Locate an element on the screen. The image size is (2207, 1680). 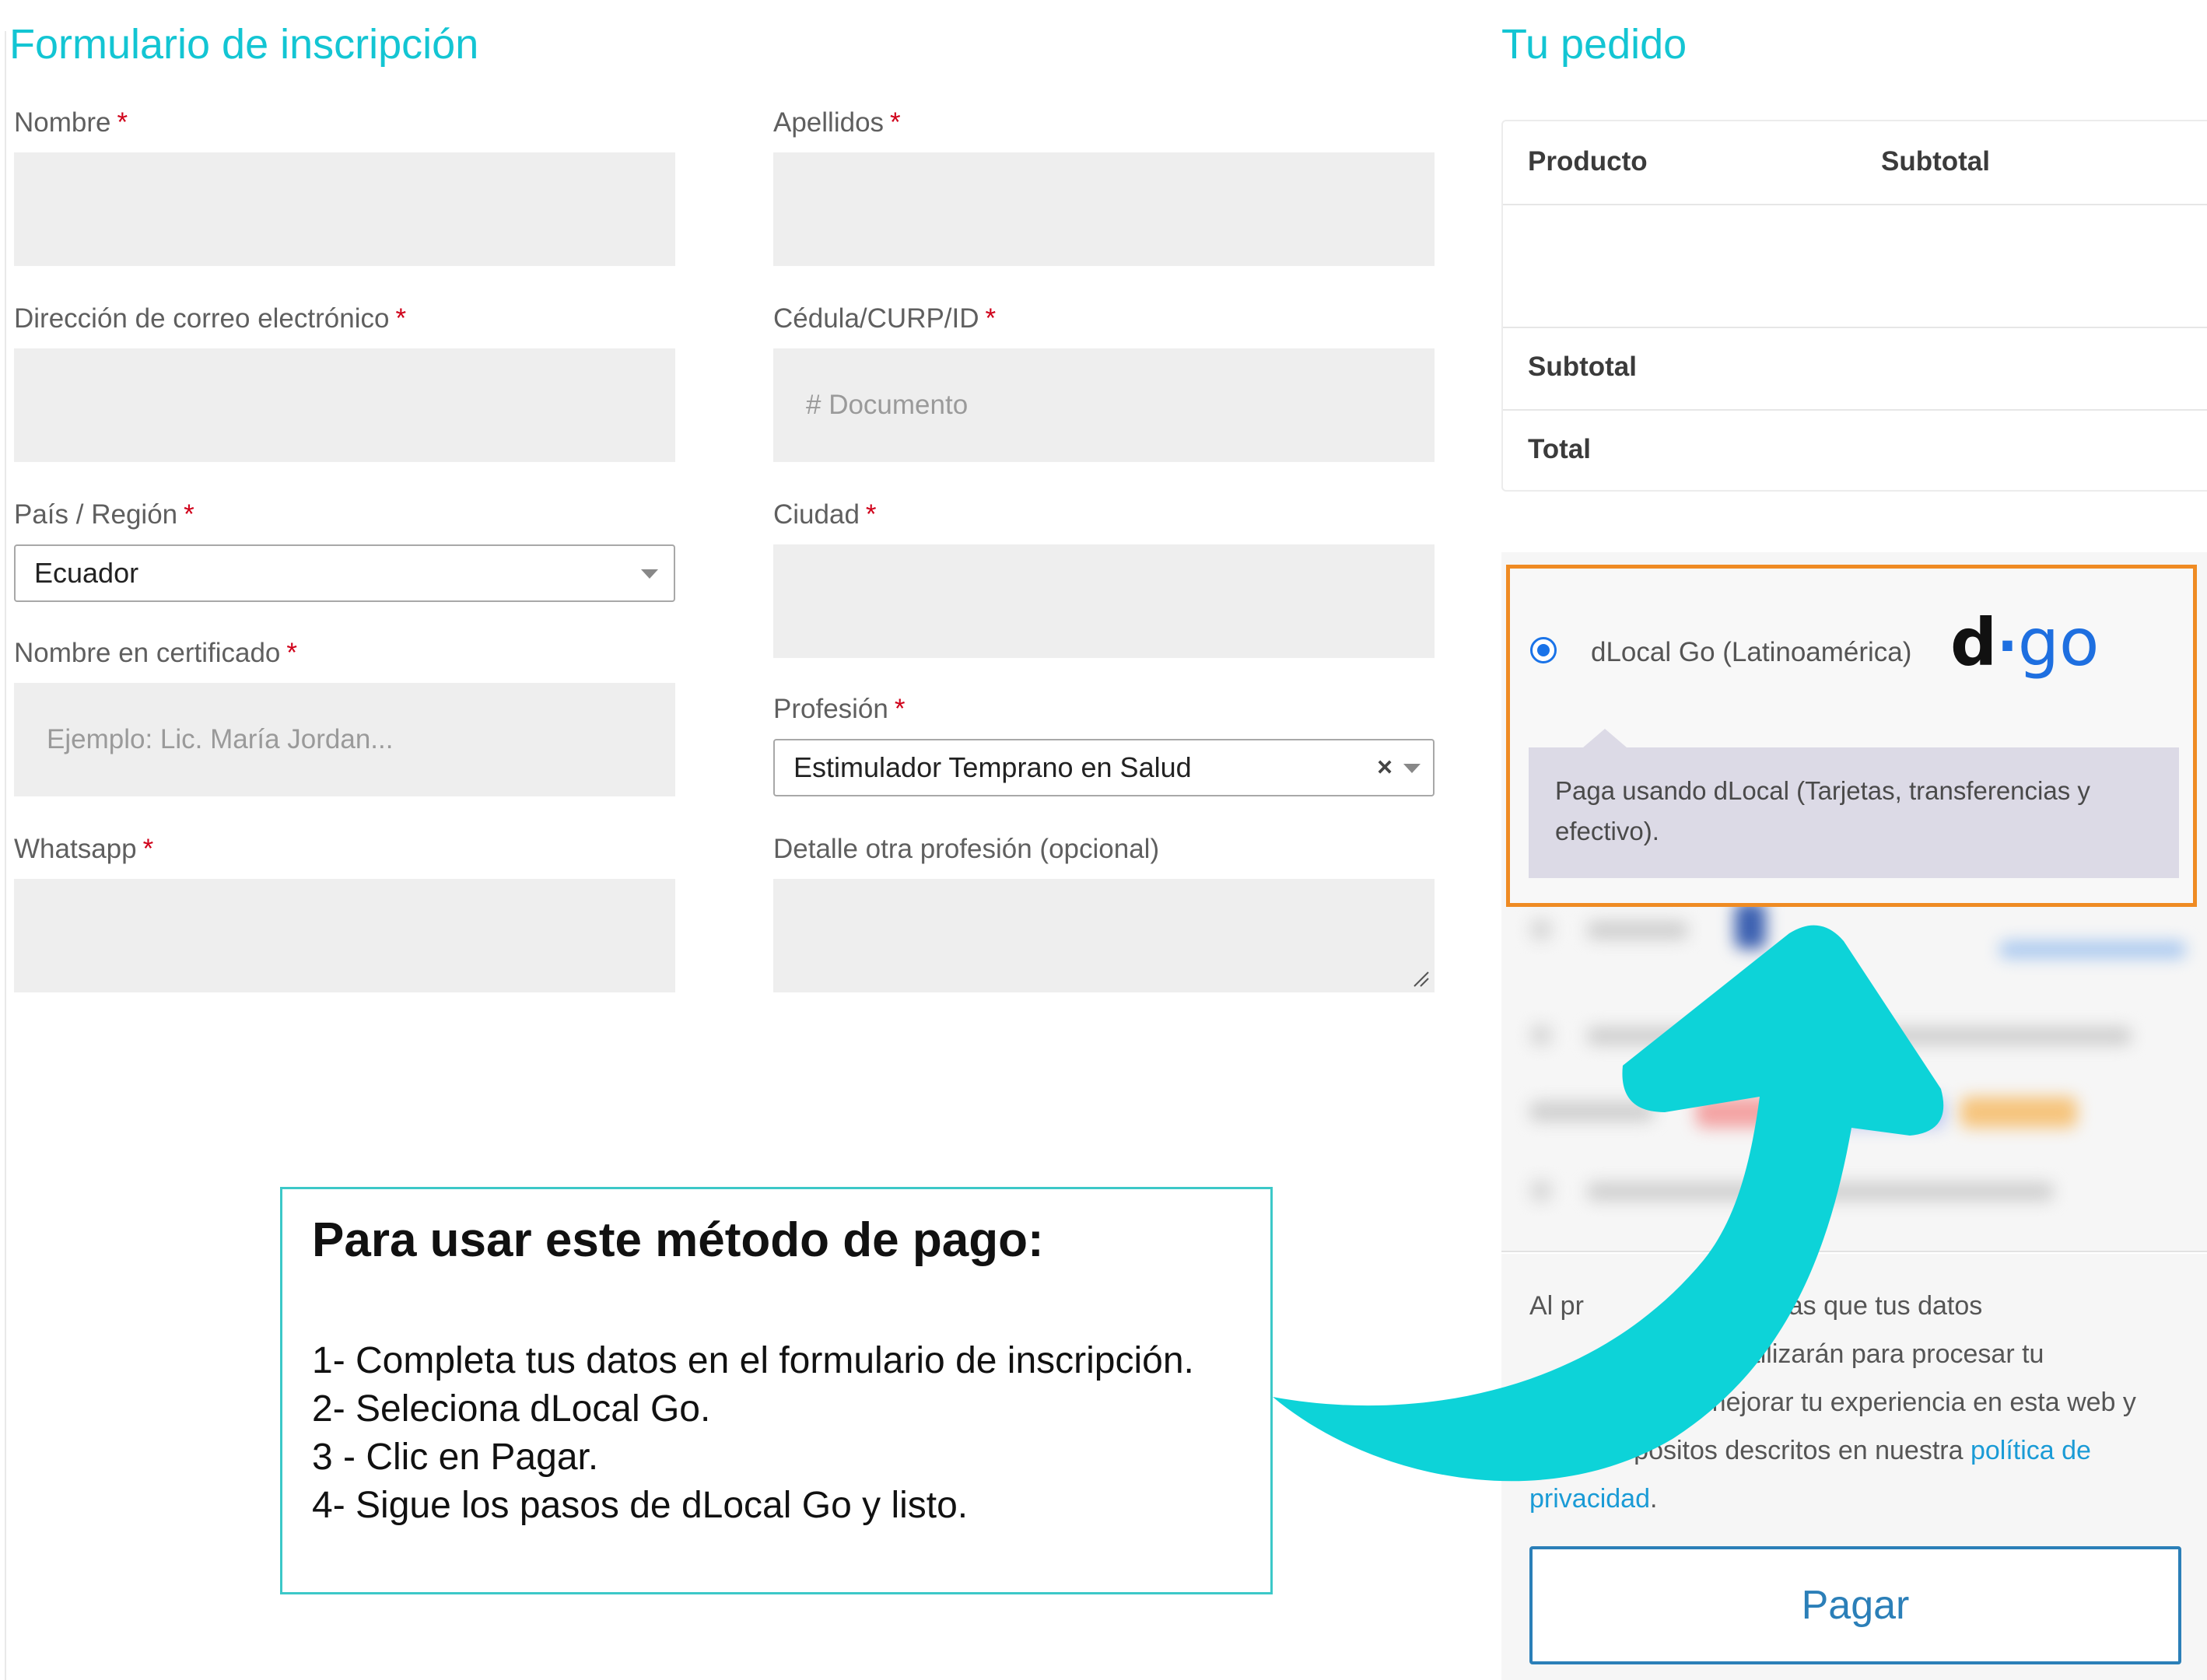
curved-arrow-icon is located at coordinates (1608, 1203).